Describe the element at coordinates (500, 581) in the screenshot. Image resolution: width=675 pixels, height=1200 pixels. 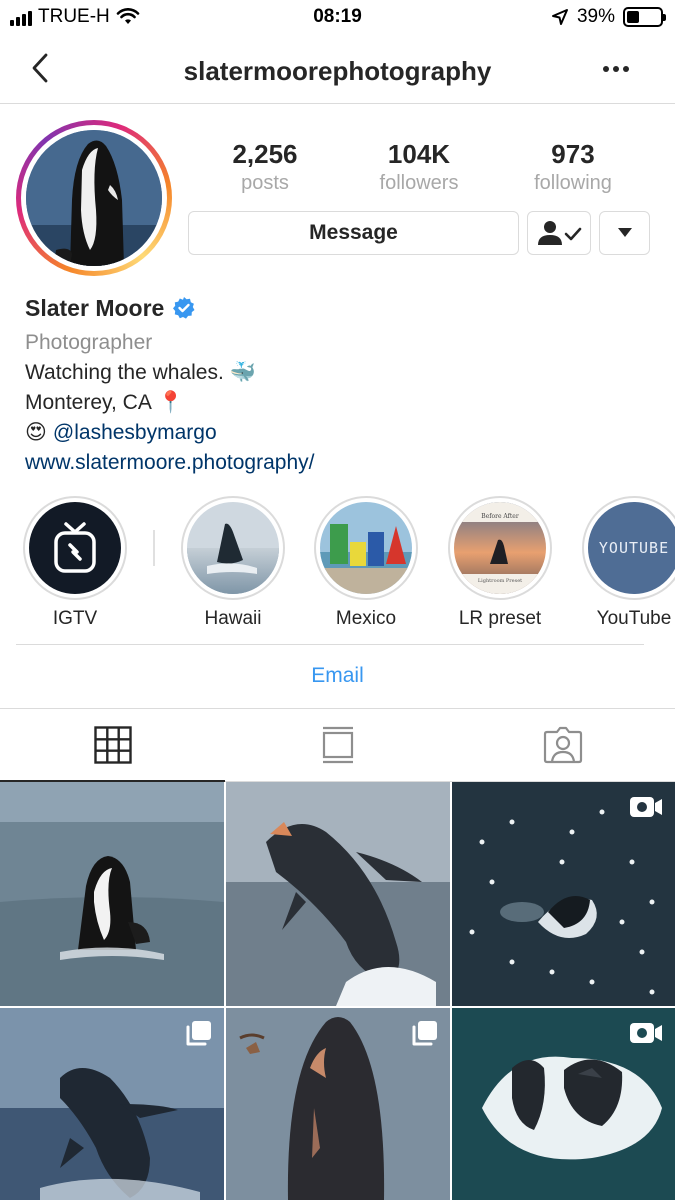
I see `lr-preset-text: Lightroom Preset` at that location.